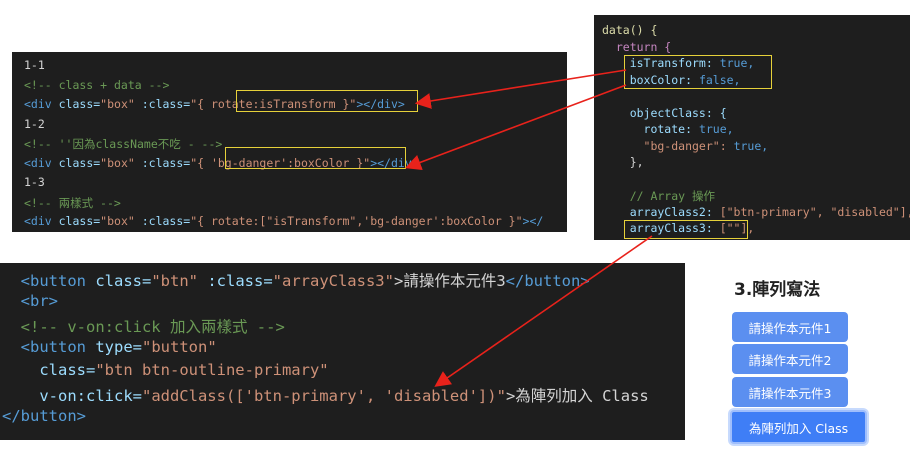 The image size is (910, 467). Describe the element at coordinates (327, 101) in the screenshot. I see `highlight-rotate-binding` at that location.